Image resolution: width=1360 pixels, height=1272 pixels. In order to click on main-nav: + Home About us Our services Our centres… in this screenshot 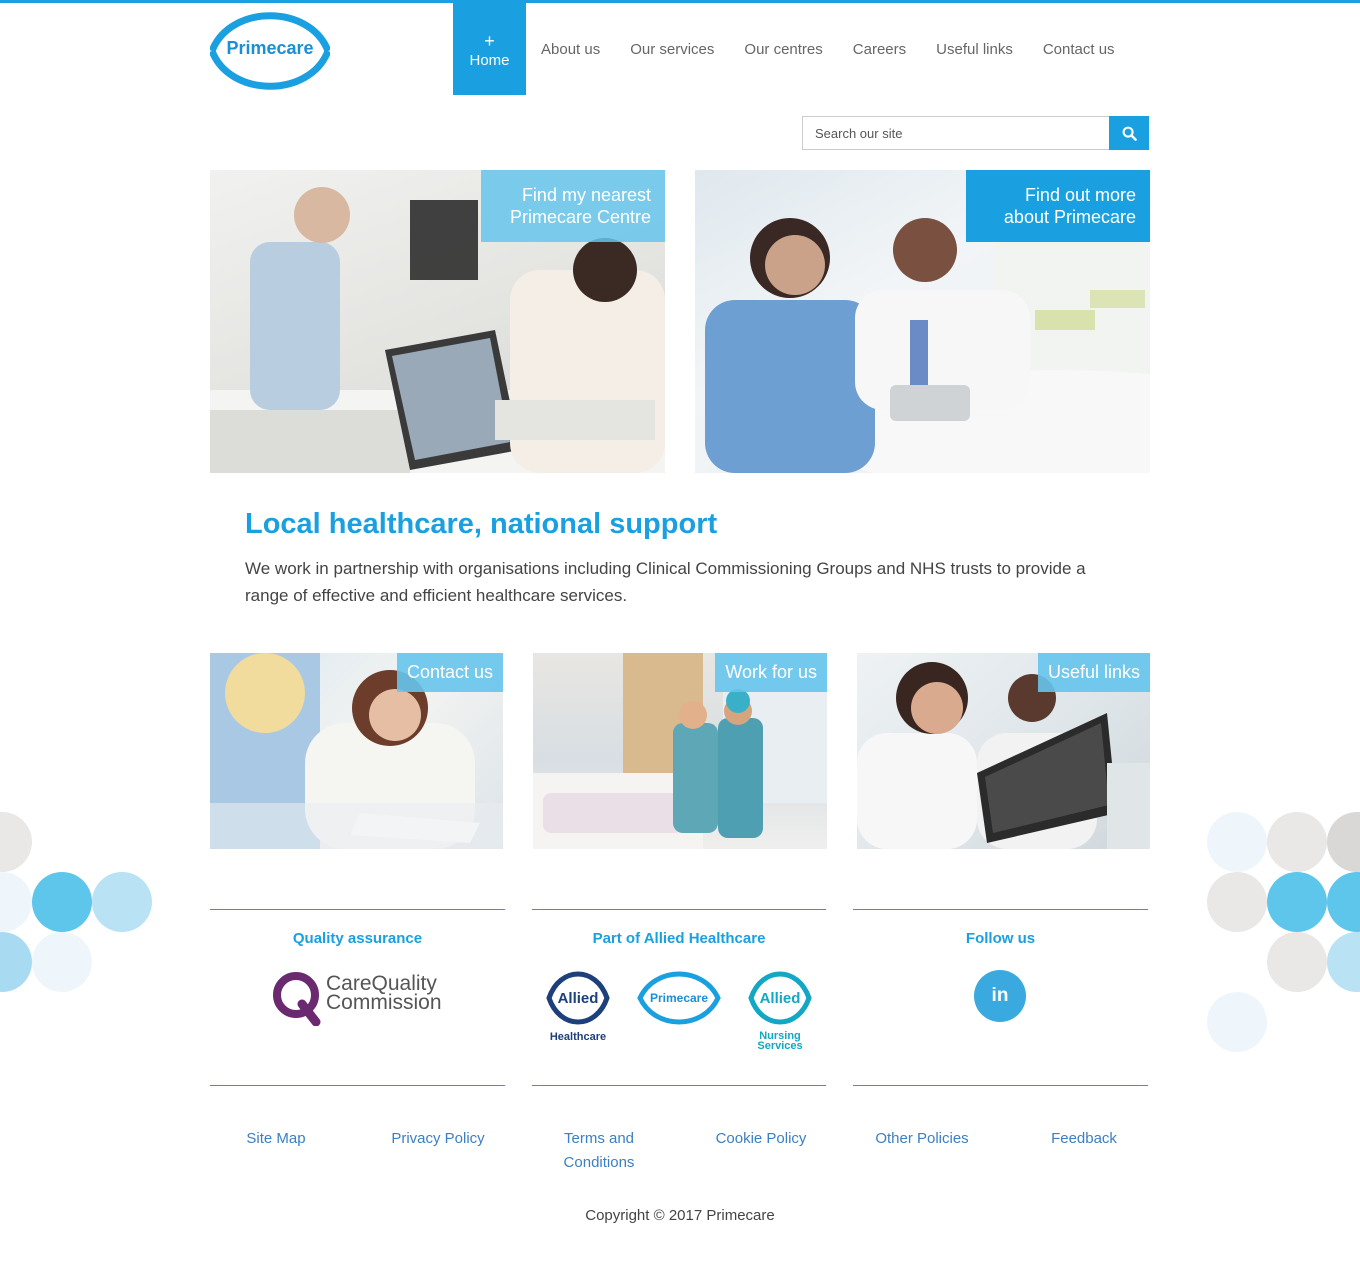, I will do `click(791, 49)`.